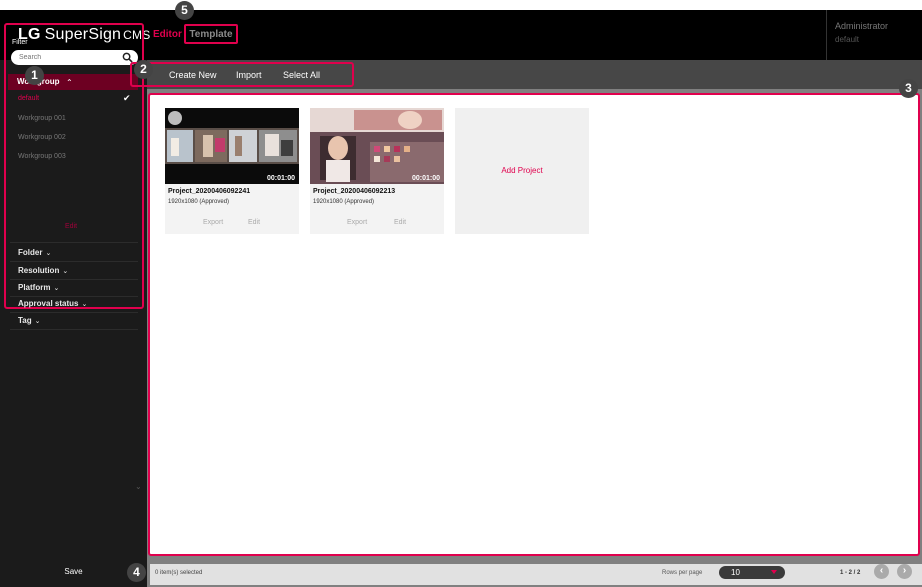 The image size is (922, 587). What do you see at coordinates (127, 98) in the screenshot?
I see `check-icon: ✔` at bounding box center [127, 98].